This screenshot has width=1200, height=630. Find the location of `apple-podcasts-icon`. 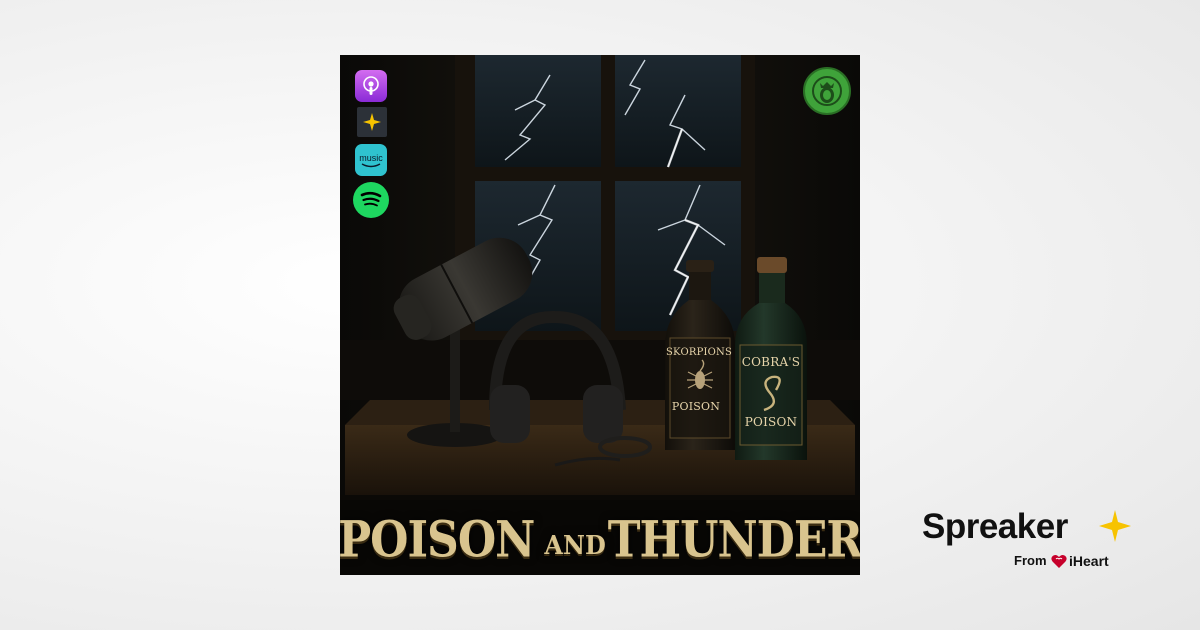

apple-podcasts-icon is located at coordinates (371, 86).